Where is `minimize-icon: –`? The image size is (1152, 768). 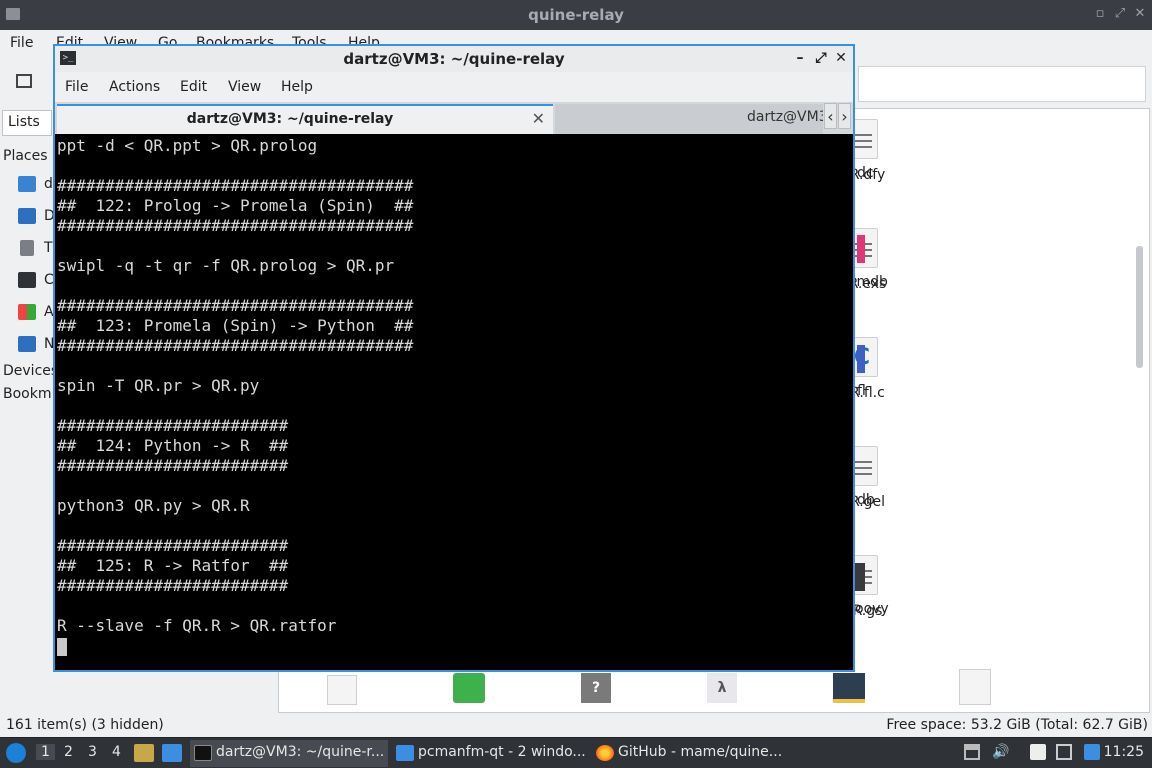 minimize-icon: – is located at coordinates (800, 58).